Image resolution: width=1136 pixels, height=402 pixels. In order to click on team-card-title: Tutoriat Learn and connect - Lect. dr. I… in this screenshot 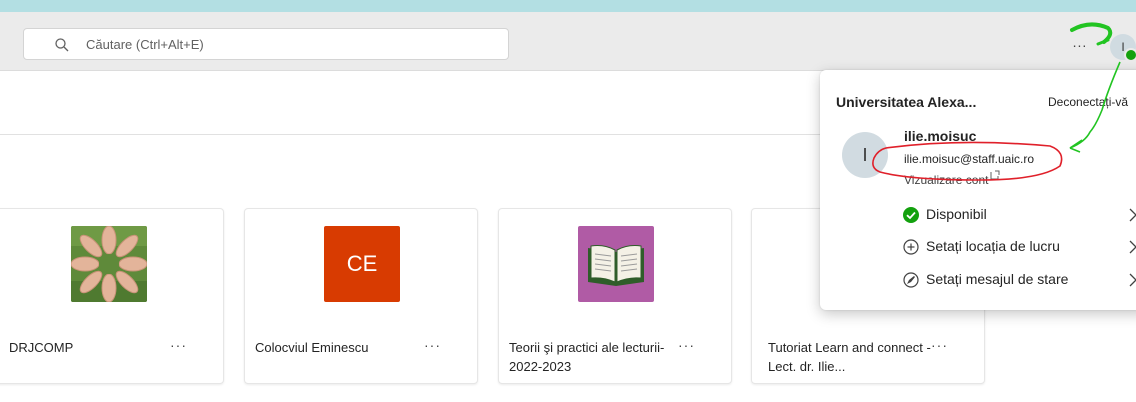, I will do `click(849, 357)`.